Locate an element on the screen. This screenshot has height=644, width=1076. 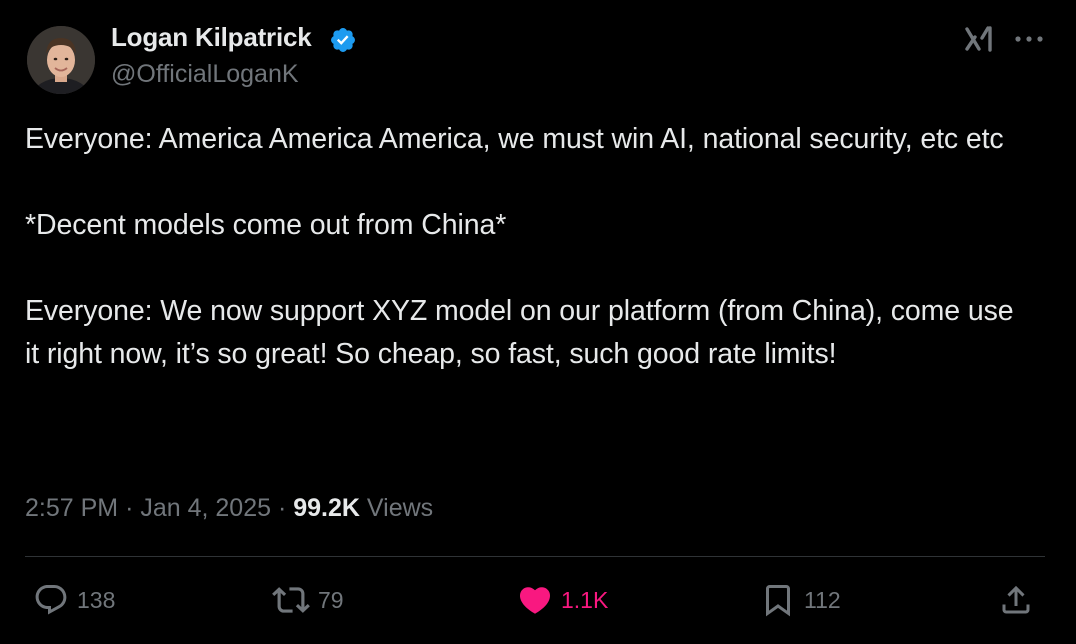
reply-button: 138 is located at coordinates (74, 600).